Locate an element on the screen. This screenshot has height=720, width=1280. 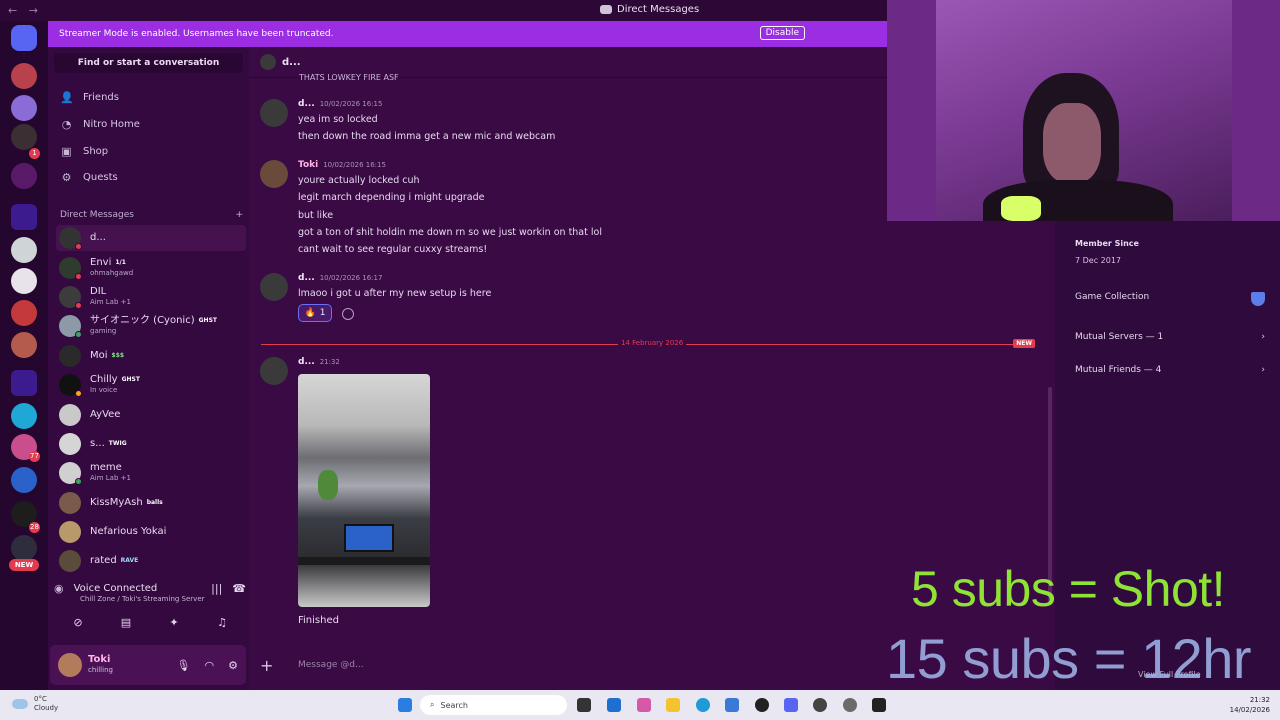
dm-item: meme Aim Lab +1 is located at coordinates (151, 473).